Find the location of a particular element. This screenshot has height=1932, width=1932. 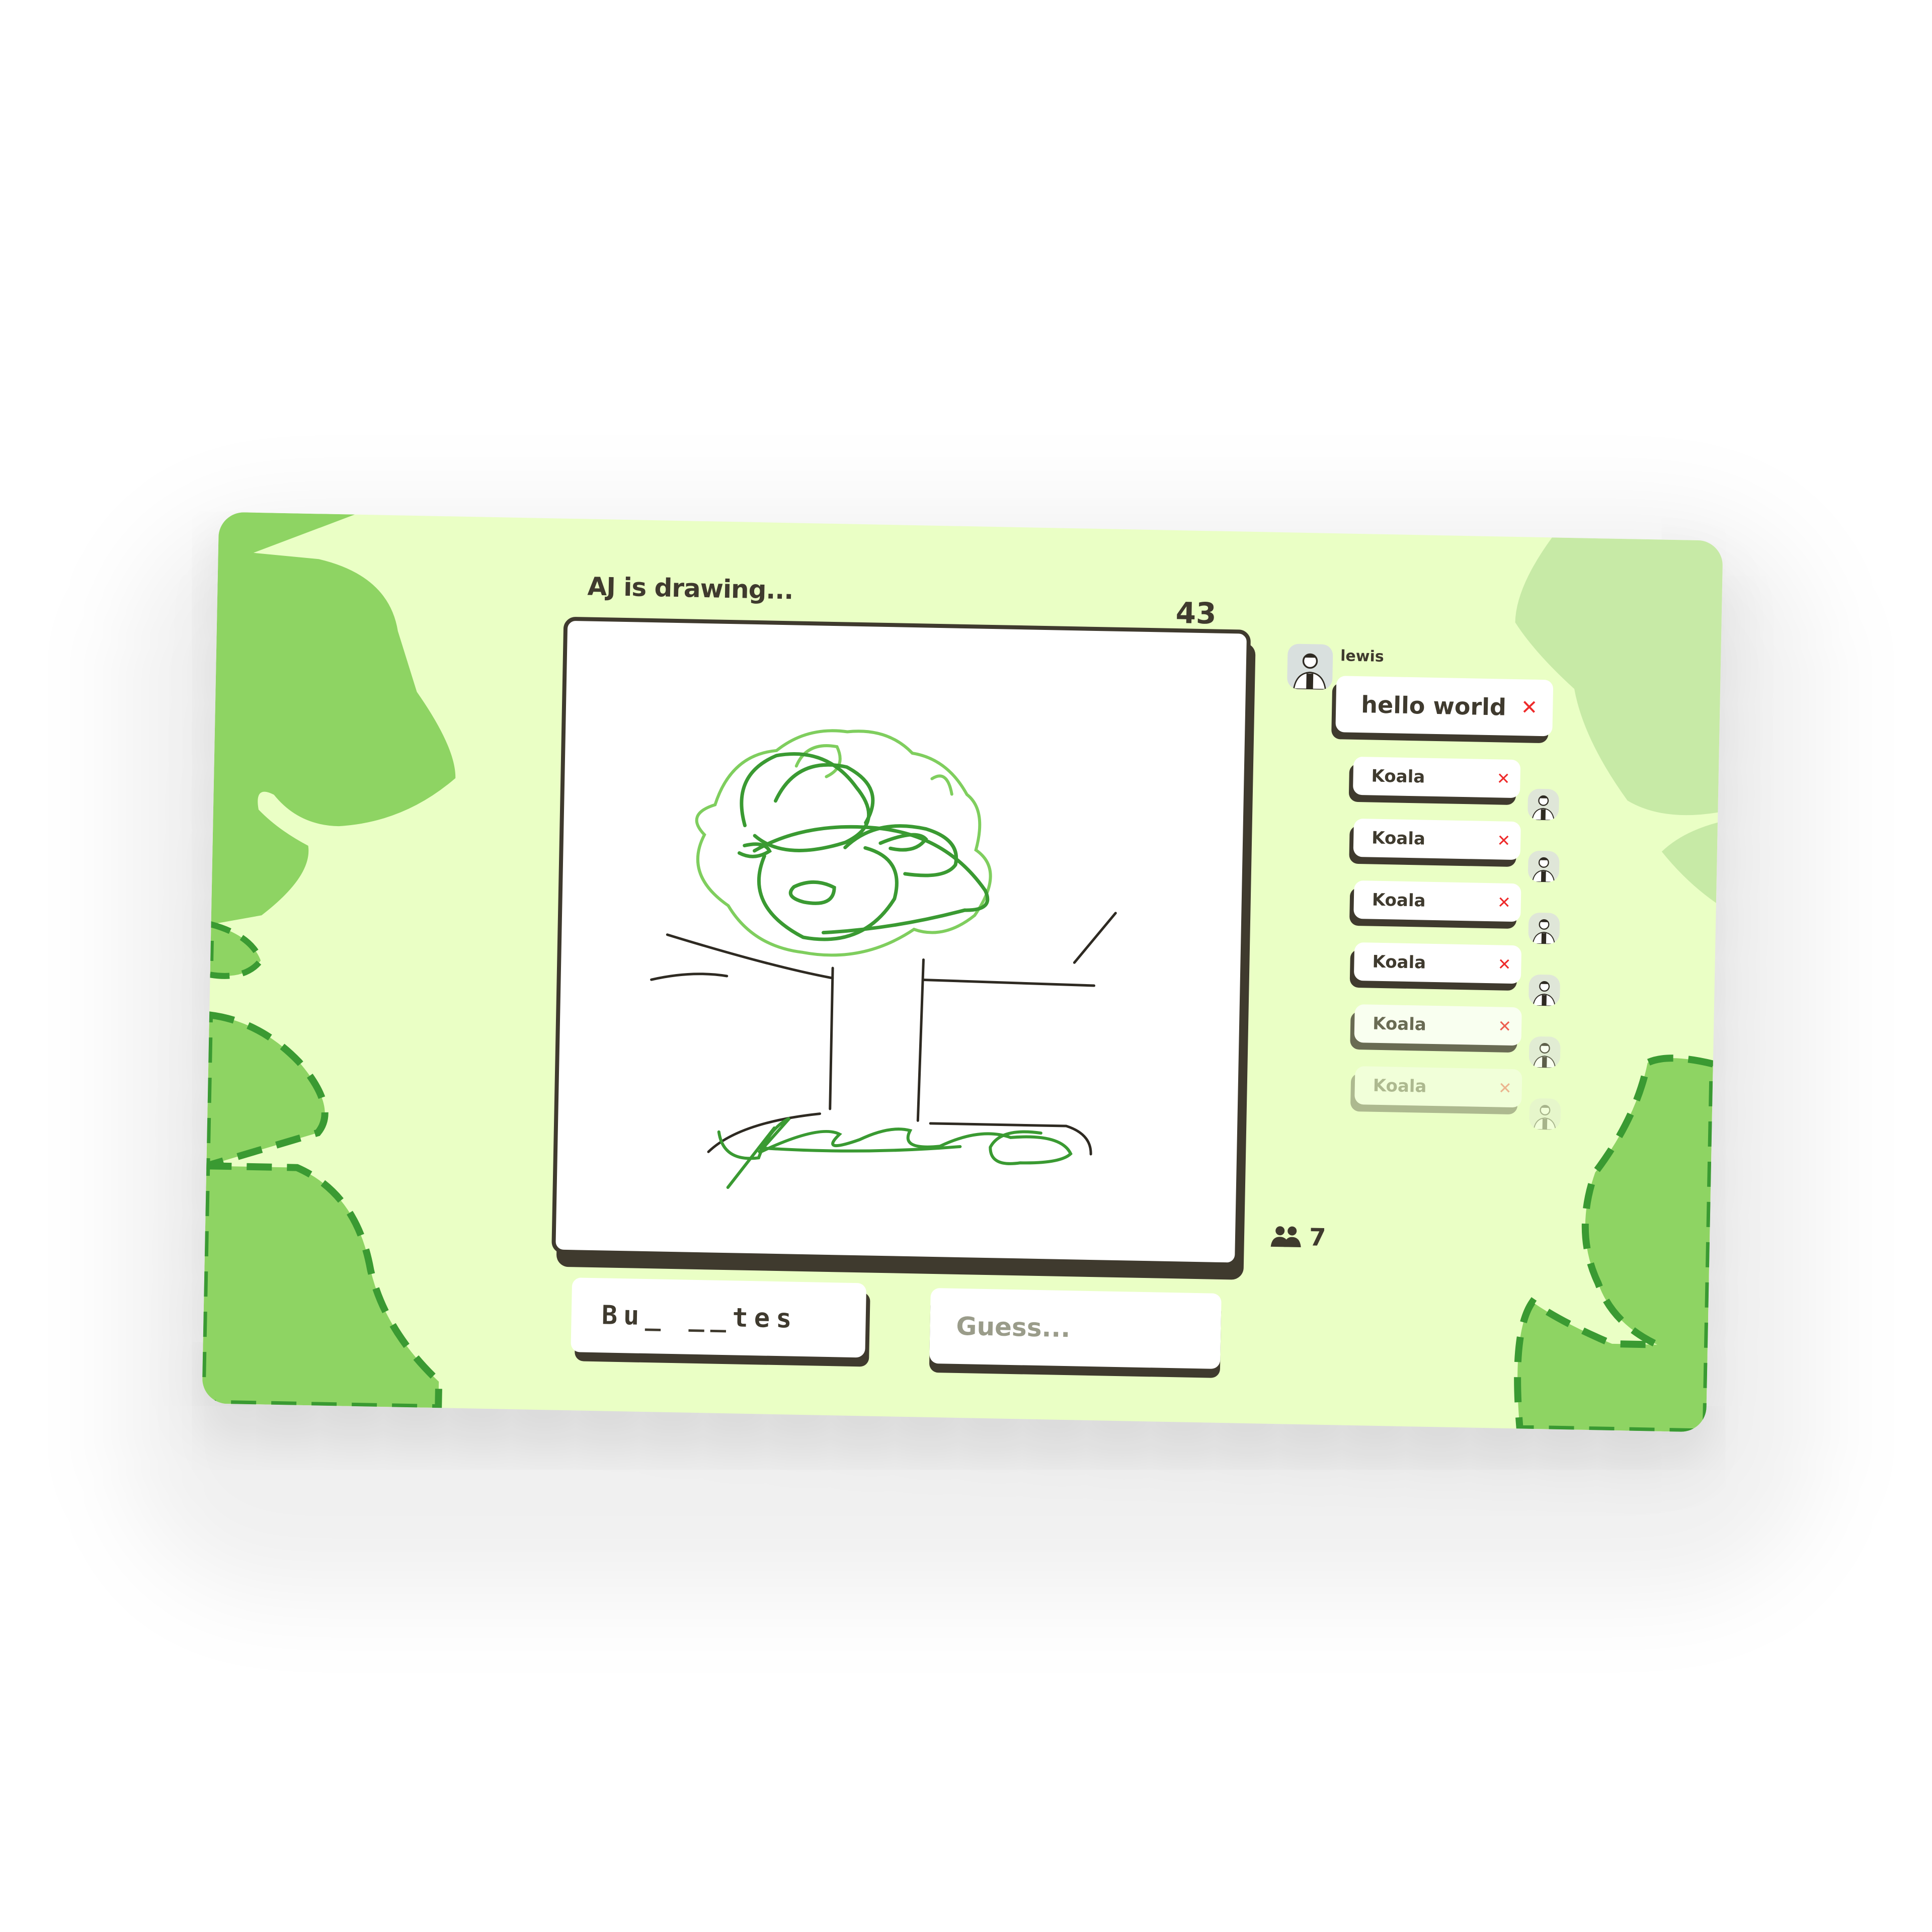

chat-message-text: hello world is located at coordinates (1433, 706).